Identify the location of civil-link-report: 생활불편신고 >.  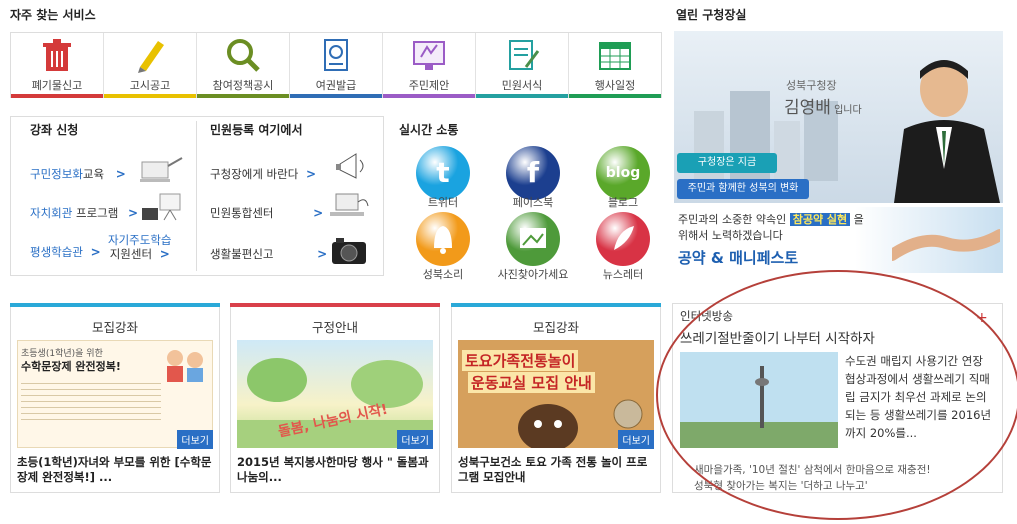
(268, 254).